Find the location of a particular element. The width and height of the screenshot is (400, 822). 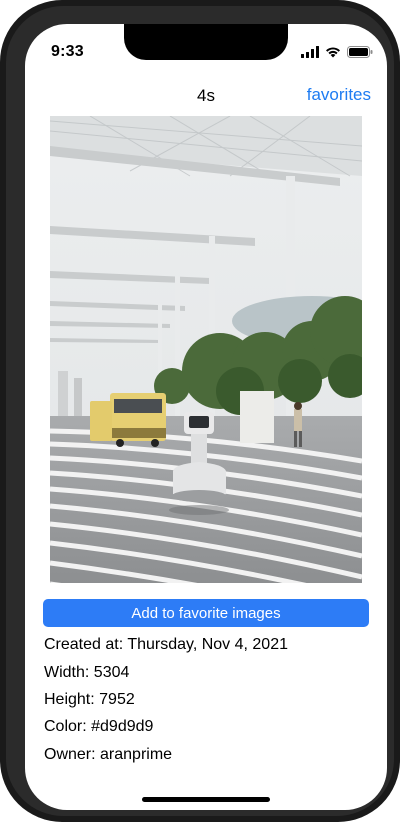

owner-label: Owner: aranprime is located at coordinates (108, 754).